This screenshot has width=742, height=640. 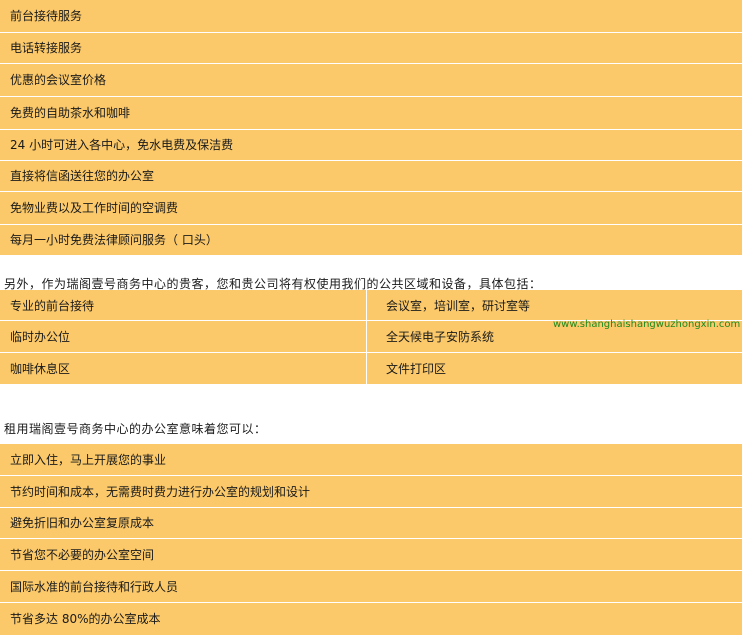 I want to click on service-item-text: 前台接待服务, so click(x=46, y=16).